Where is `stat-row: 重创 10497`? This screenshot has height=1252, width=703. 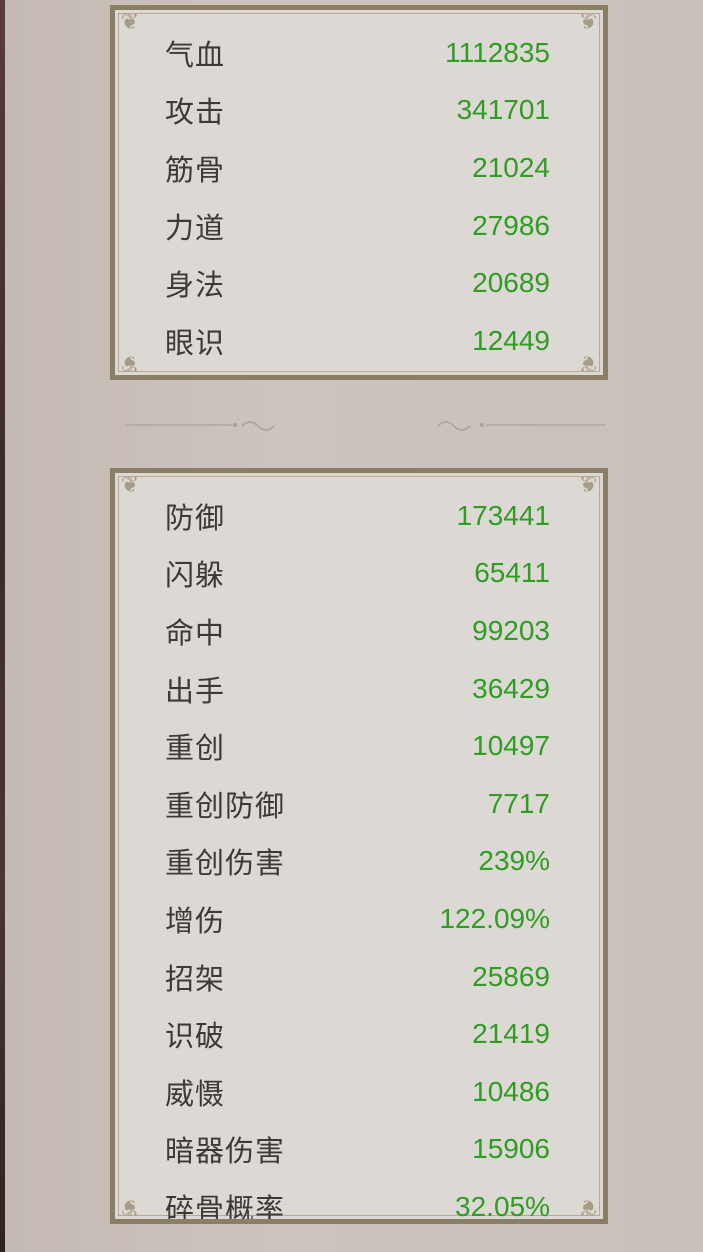 stat-row: 重创 10497 is located at coordinates (359, 746).